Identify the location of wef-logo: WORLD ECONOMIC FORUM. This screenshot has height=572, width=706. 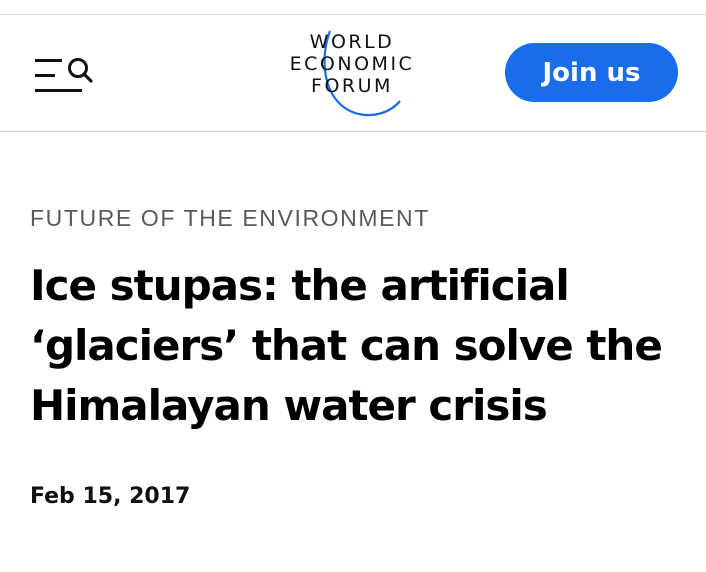
(352, 75).